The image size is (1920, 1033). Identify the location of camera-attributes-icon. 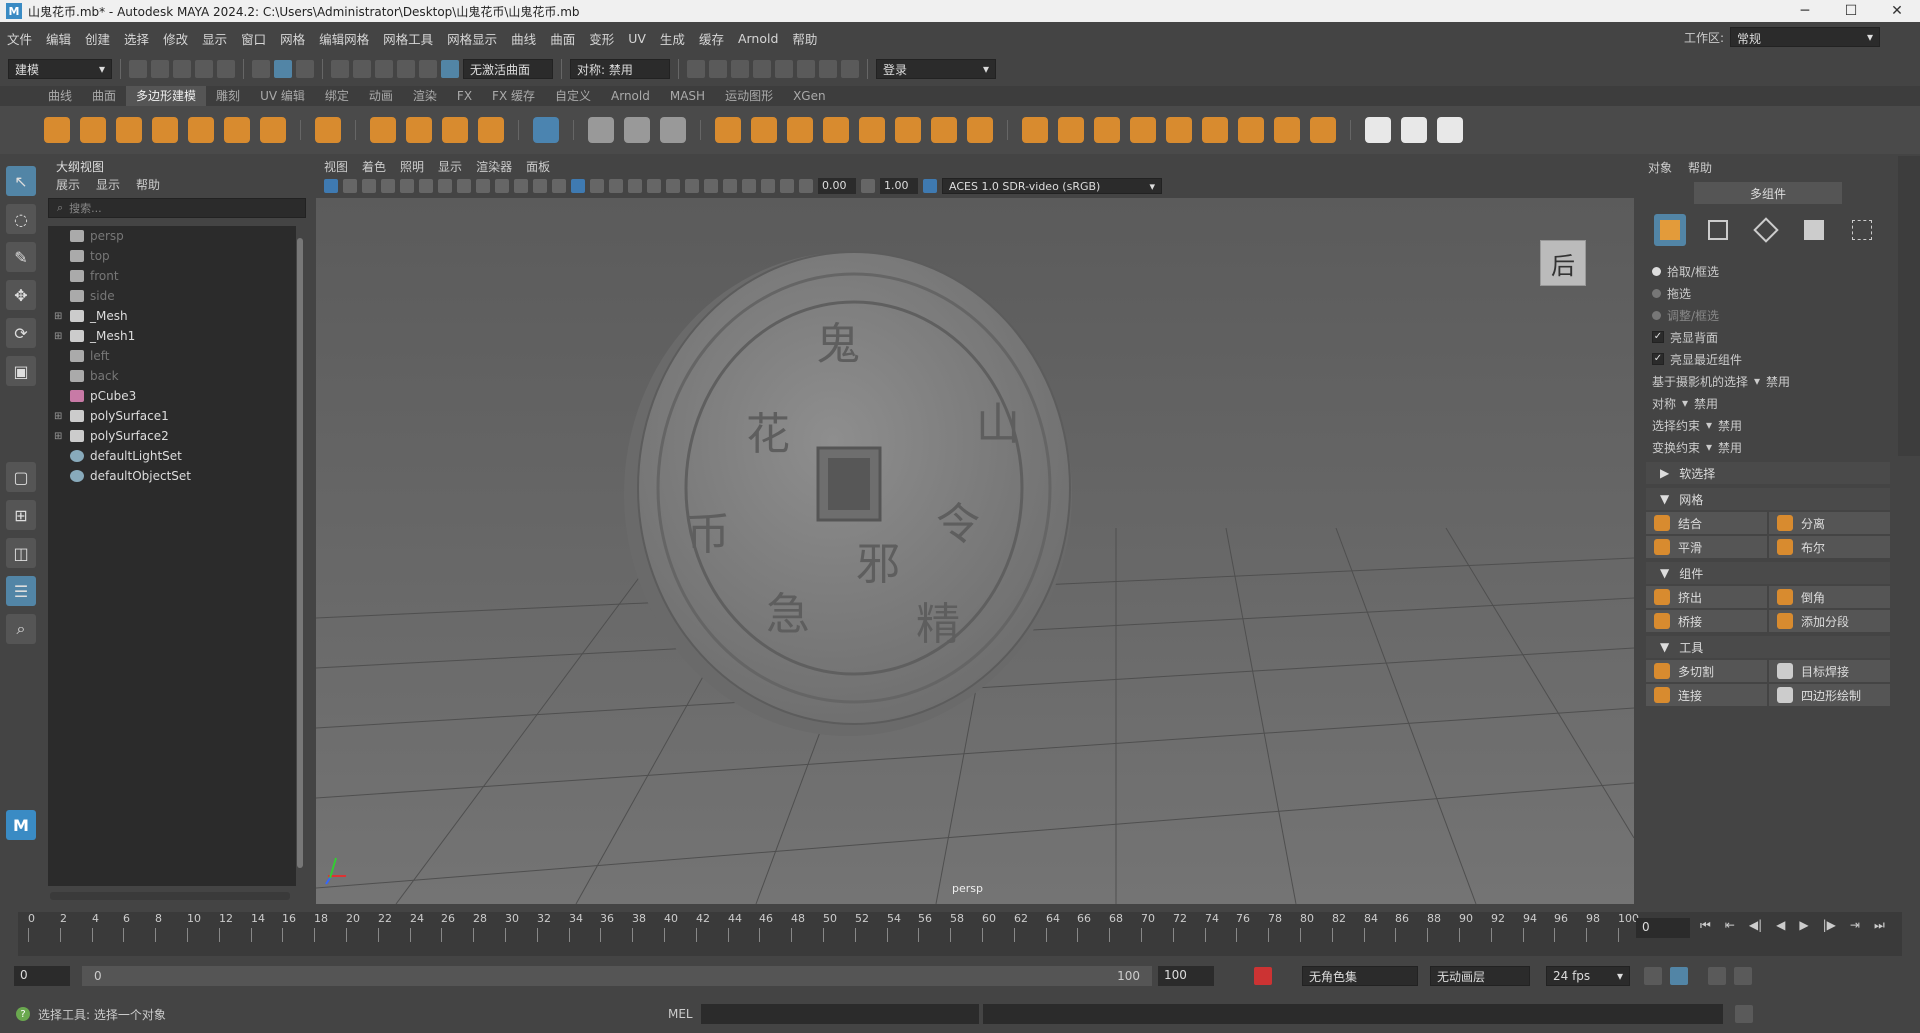
(350, 186).